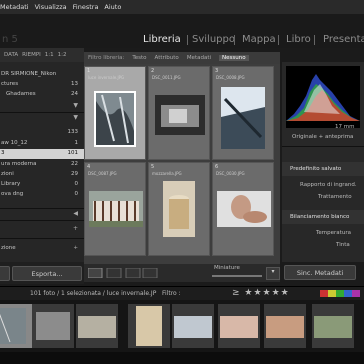 This screenshot has height=364, width=364. What do you see at coordinates (14, 7) in the screenshot?
I see `menu-metadati: Metadati` at bounding box center [14, 7].